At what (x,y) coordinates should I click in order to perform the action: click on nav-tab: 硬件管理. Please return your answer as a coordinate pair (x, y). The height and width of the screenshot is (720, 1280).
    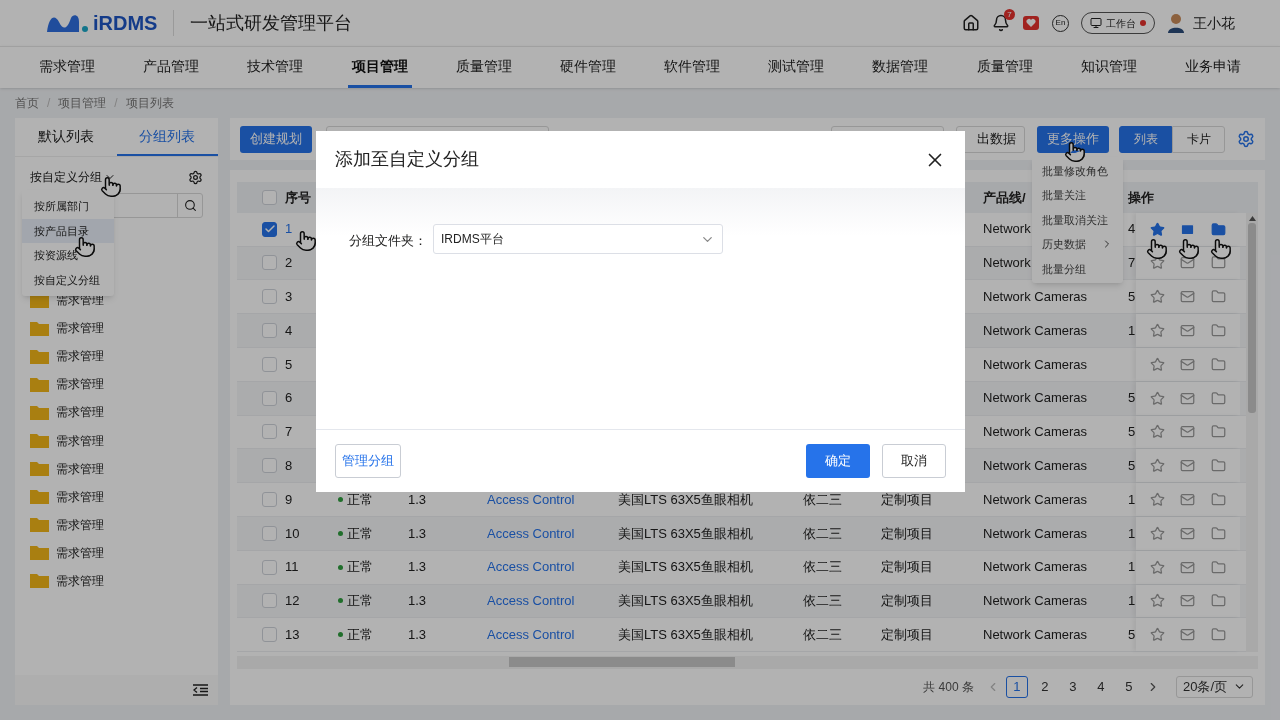
    Looking at the image, I should click on (587, 67).